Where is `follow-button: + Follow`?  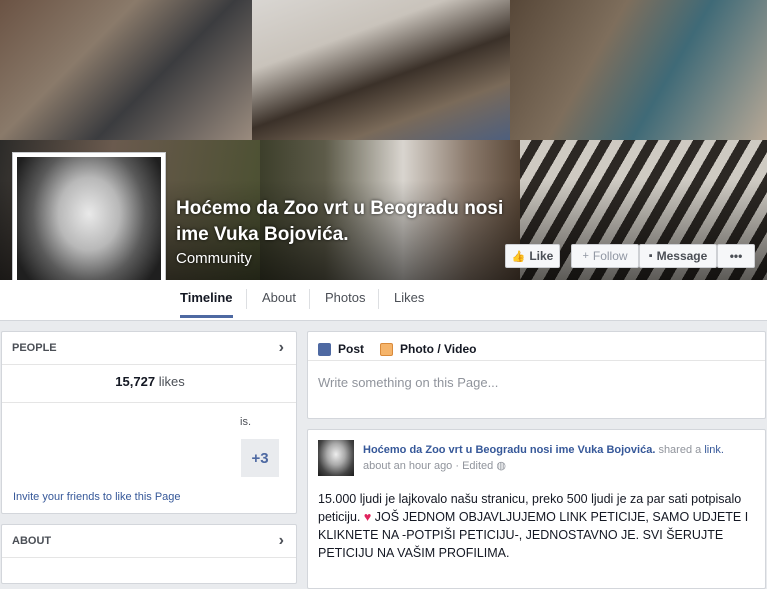
follow-button: + Follow is located at coordinates (605, 256).